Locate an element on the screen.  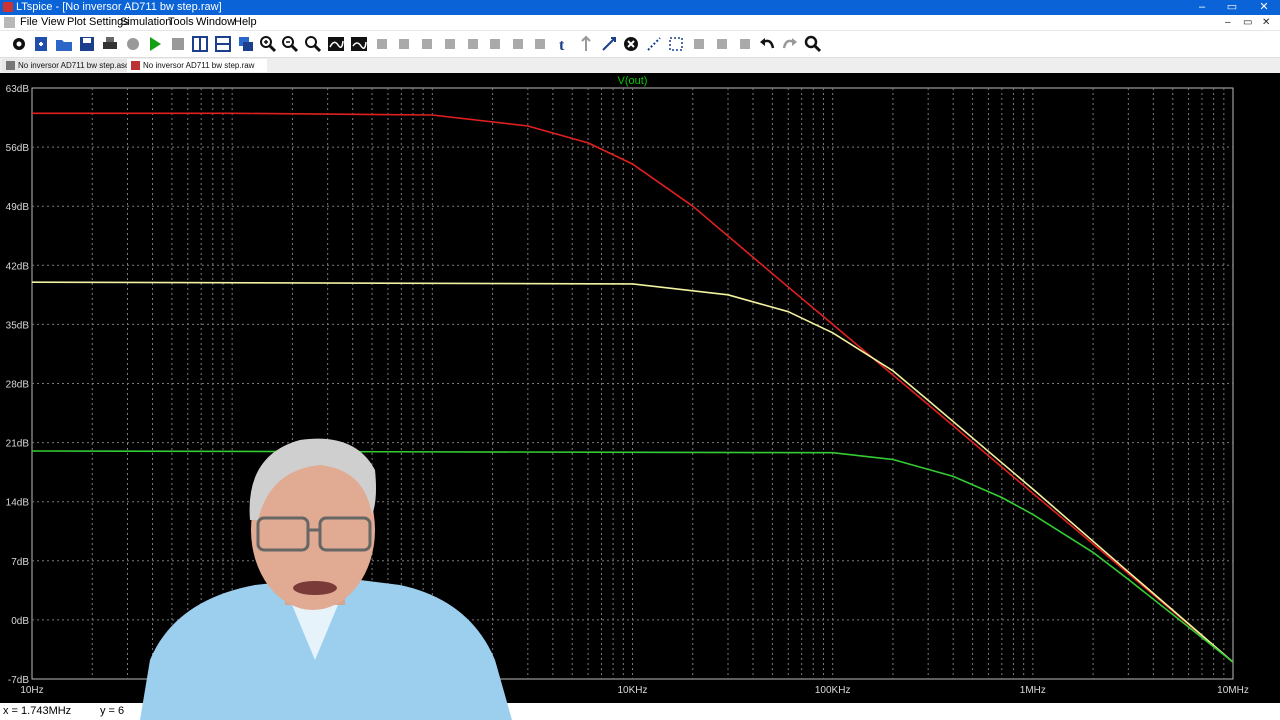
cascade-icon is located at coordinates (246, 44).